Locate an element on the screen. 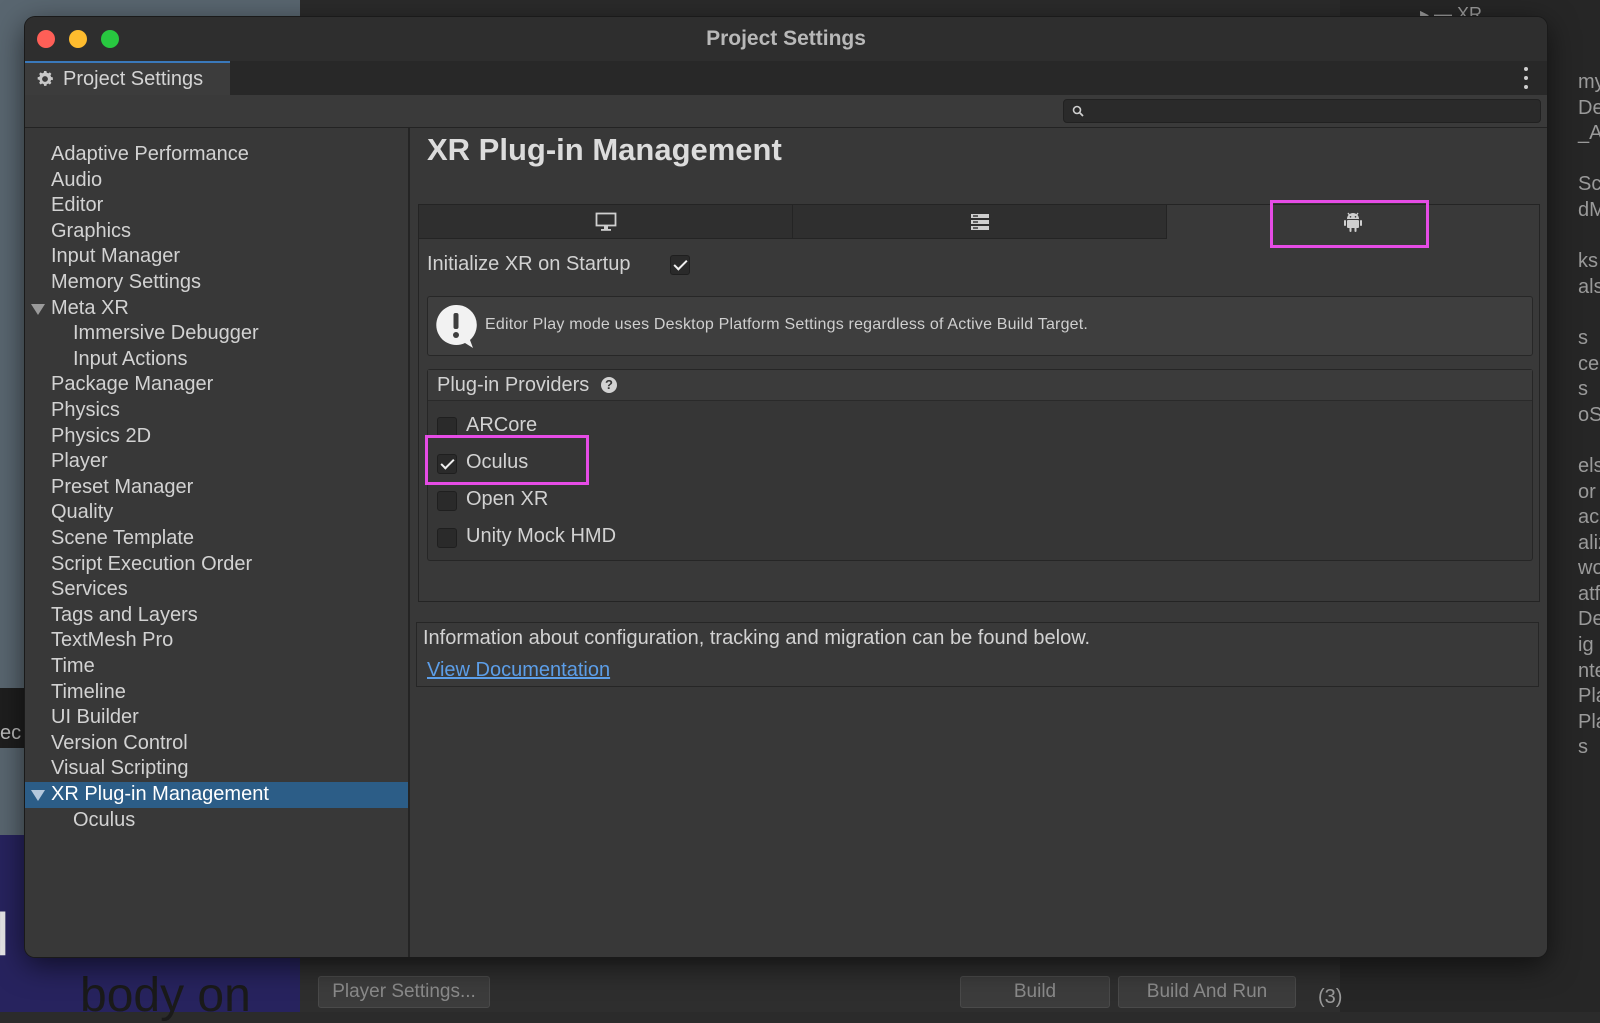 The height and width of the screenshot is (1023, 1600). sidebar-item-label: XR Plug-in Management is located at coordinates (160, 794).